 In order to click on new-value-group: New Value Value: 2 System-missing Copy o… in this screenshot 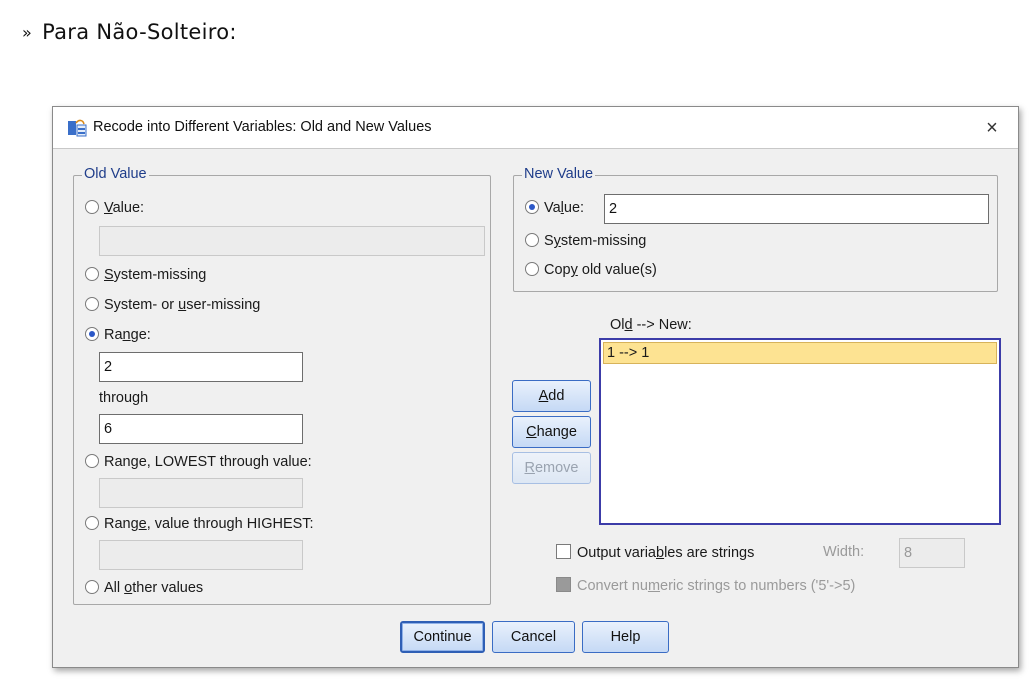, I will do `click(755, 229)`.